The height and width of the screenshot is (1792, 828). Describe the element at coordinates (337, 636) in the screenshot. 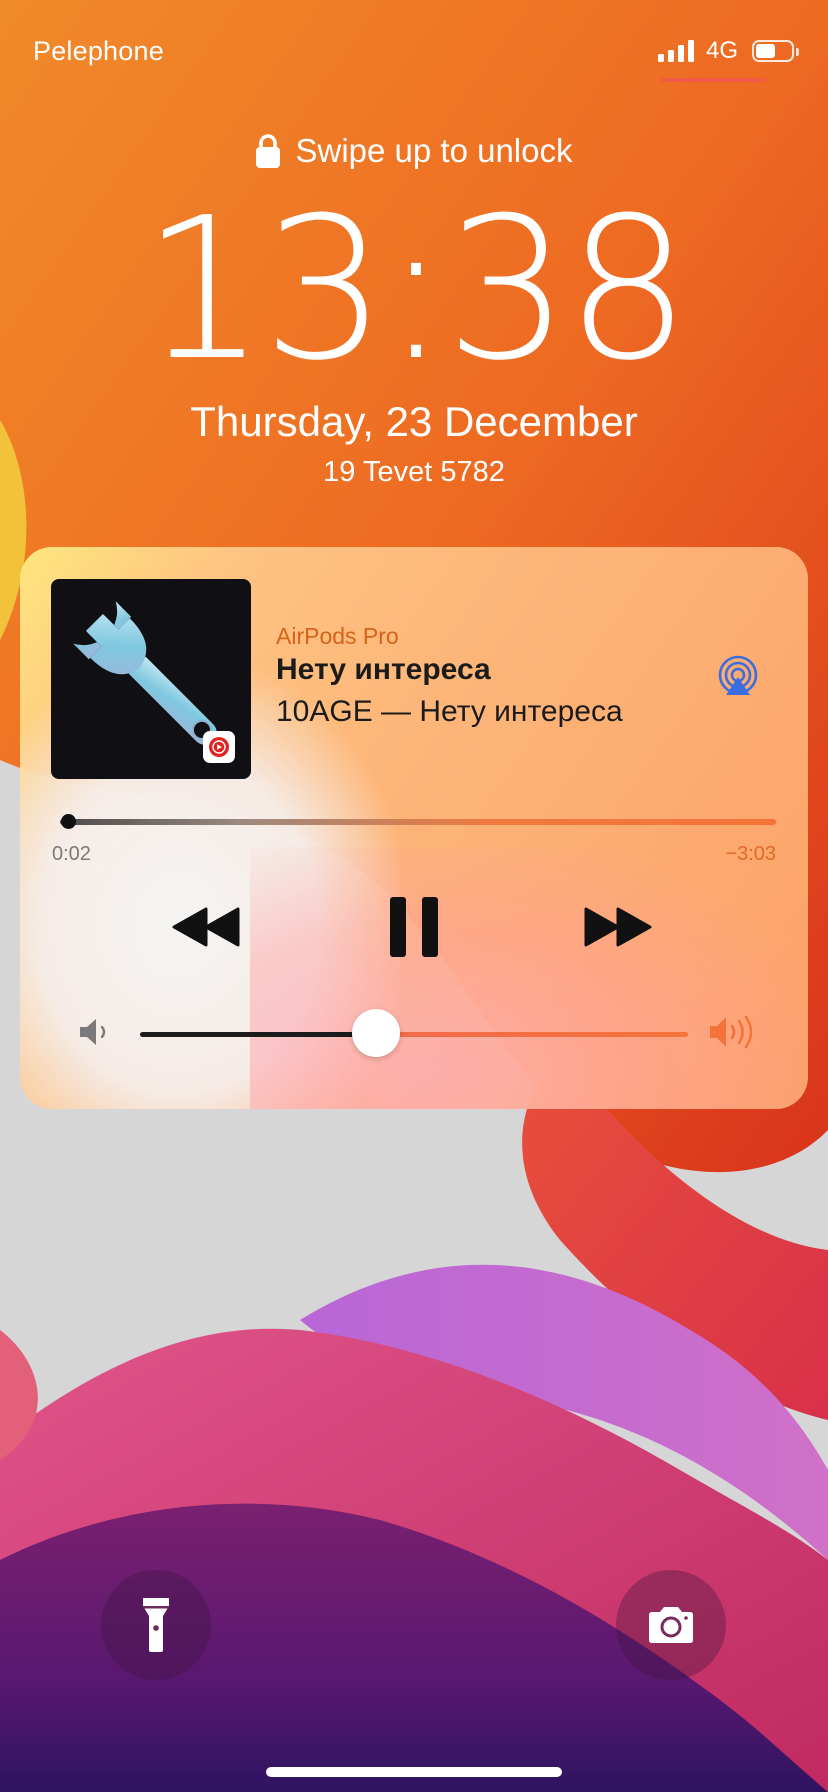

I see `output-device-label: AirPods Pro` at that location.